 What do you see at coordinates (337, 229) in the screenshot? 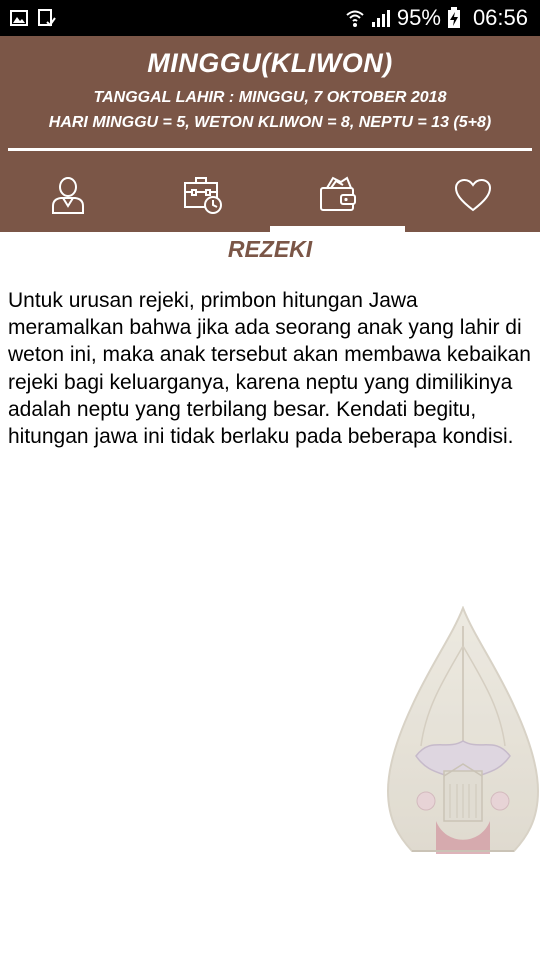
I see `selected-tab-indicator` at bounding box center [337, 229].